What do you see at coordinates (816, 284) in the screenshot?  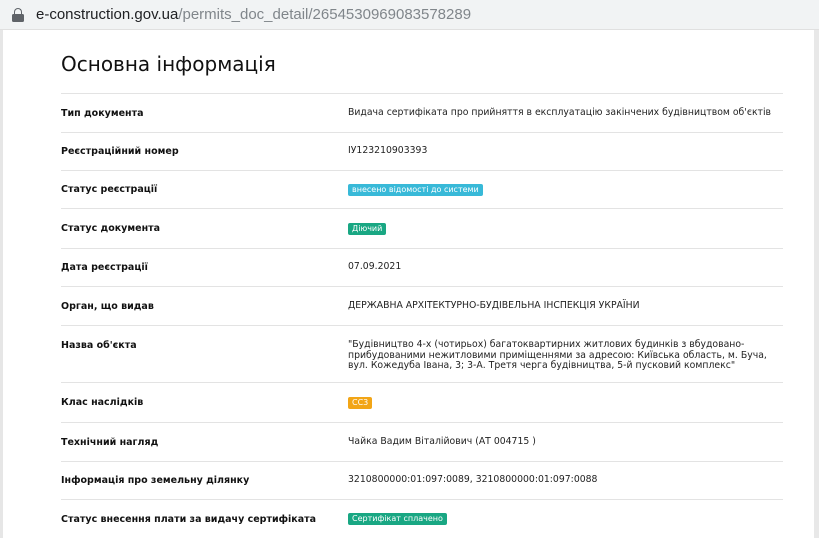 I see `scrollbar-track` at bounding box center [816, 284].